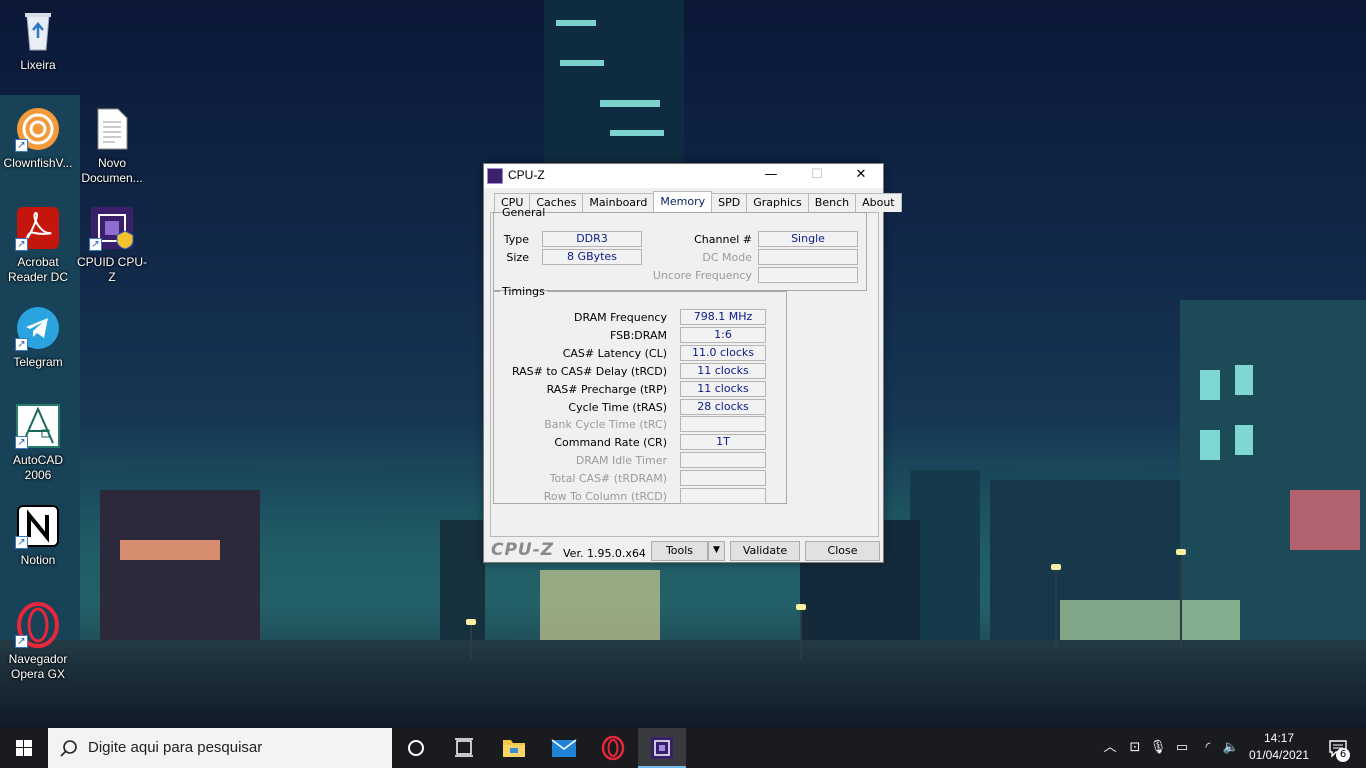  I want to click on taskbar-opera-gx, so click(613, 748).